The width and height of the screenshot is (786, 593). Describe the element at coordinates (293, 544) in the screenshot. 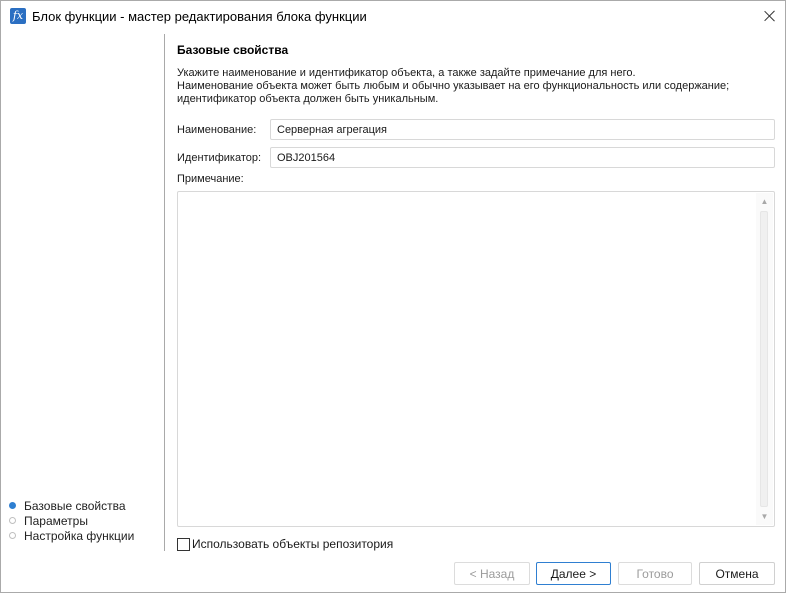

I see `repository-objects-label: Использовать объекты репозитория` at that location.